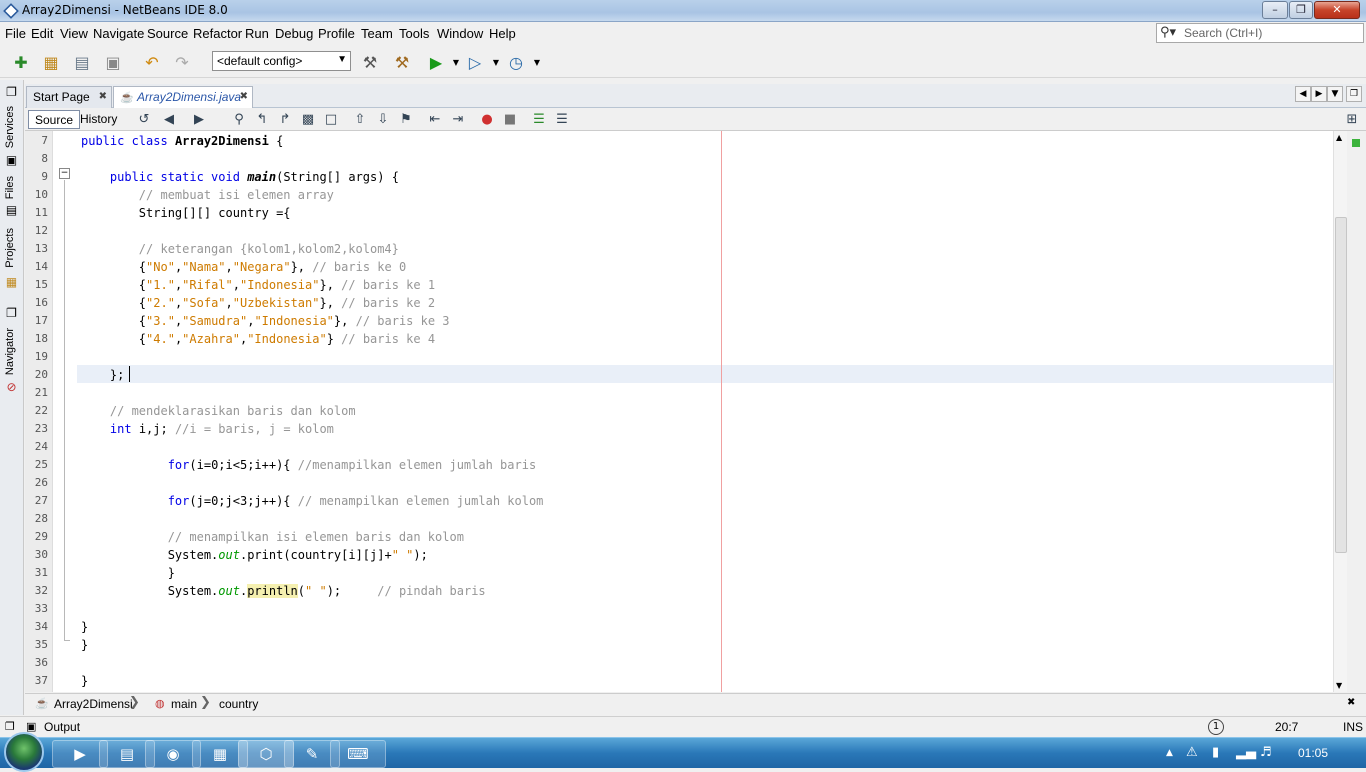 The image size is (1366, 772). Describe the element at coordinates (539, 120) in the screenshot. I see `comment-icon: ☰` at that location.